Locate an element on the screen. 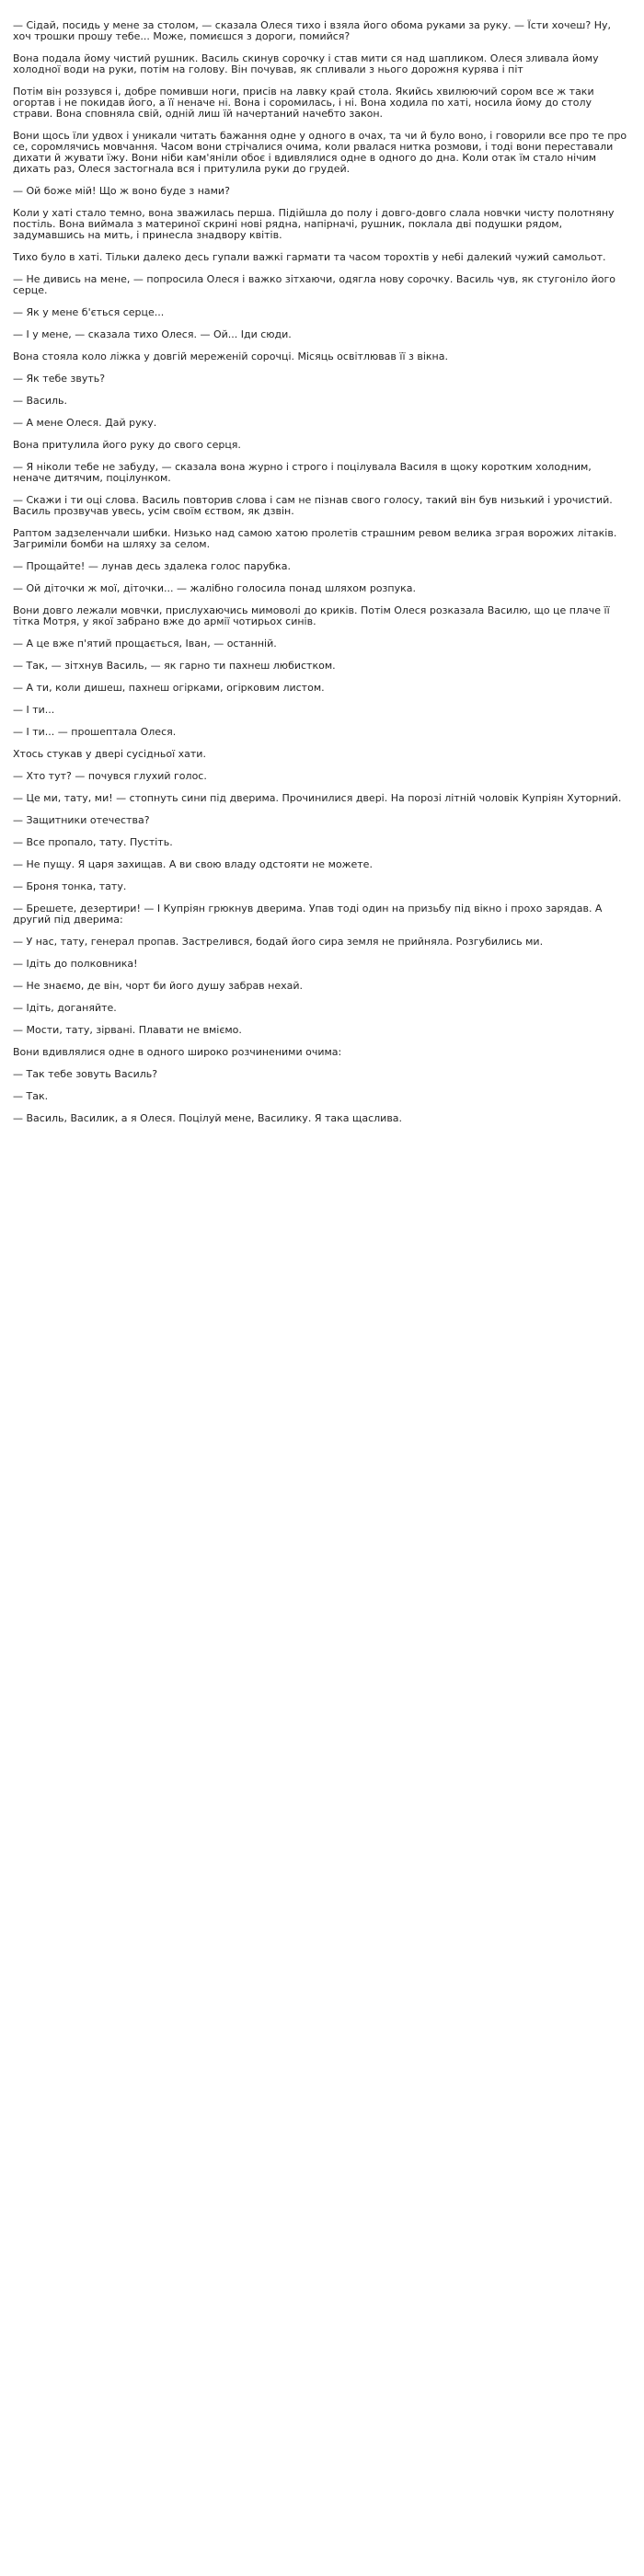 The image size is (644, 2576). paragraph: — Броня тонка, тату. is located at coordinates (70, 886).